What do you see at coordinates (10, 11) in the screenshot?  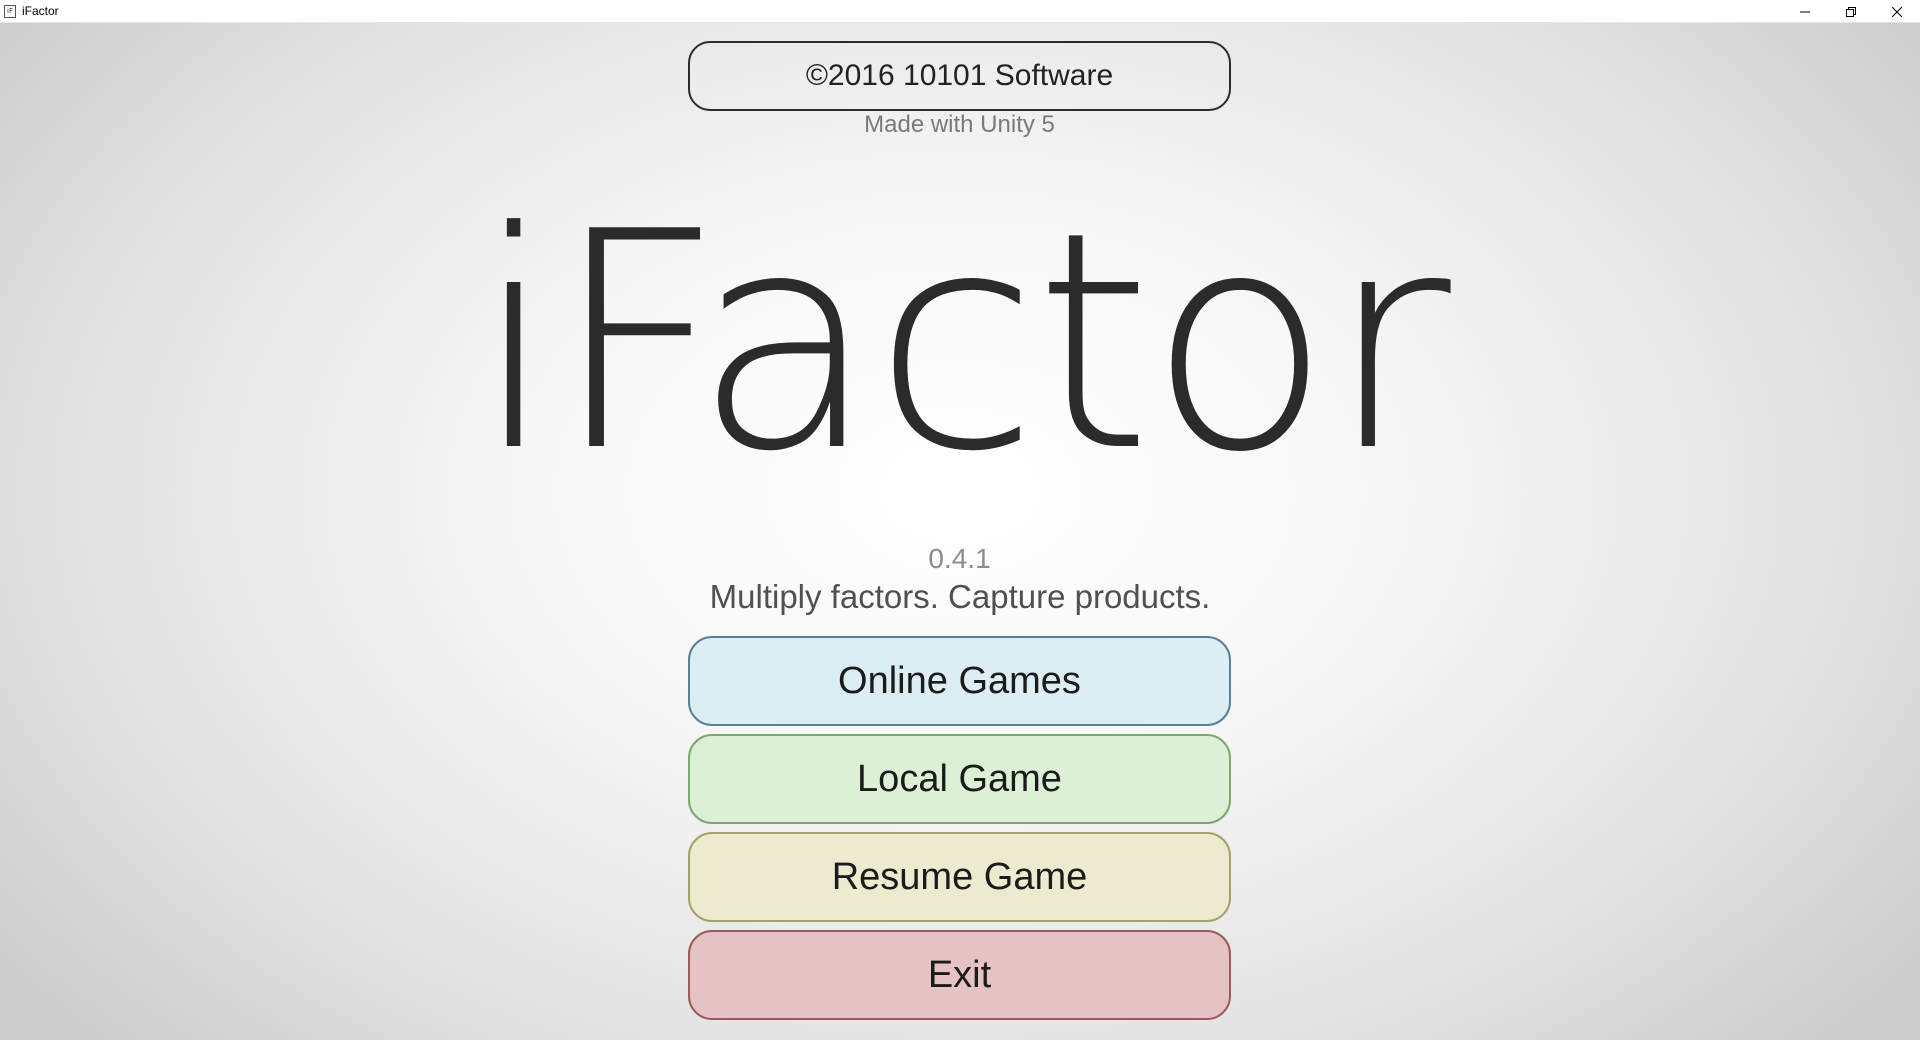 I see `app-icon: iF` at bounding box center [10, 11].